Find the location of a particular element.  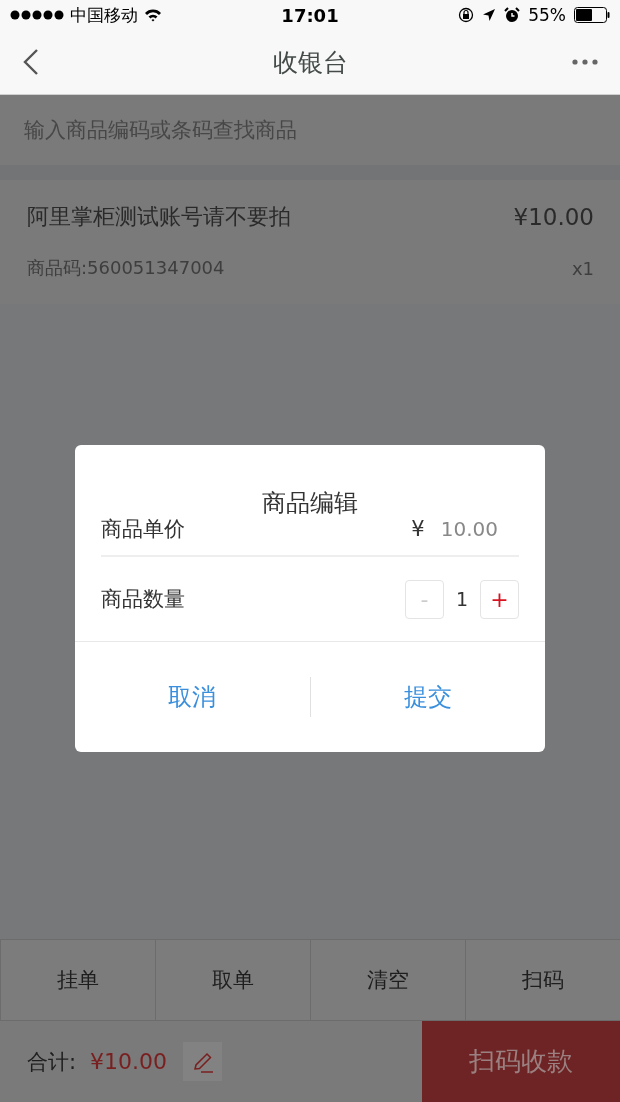

cancel-button: 取消 is located at coordinates (192, 697).